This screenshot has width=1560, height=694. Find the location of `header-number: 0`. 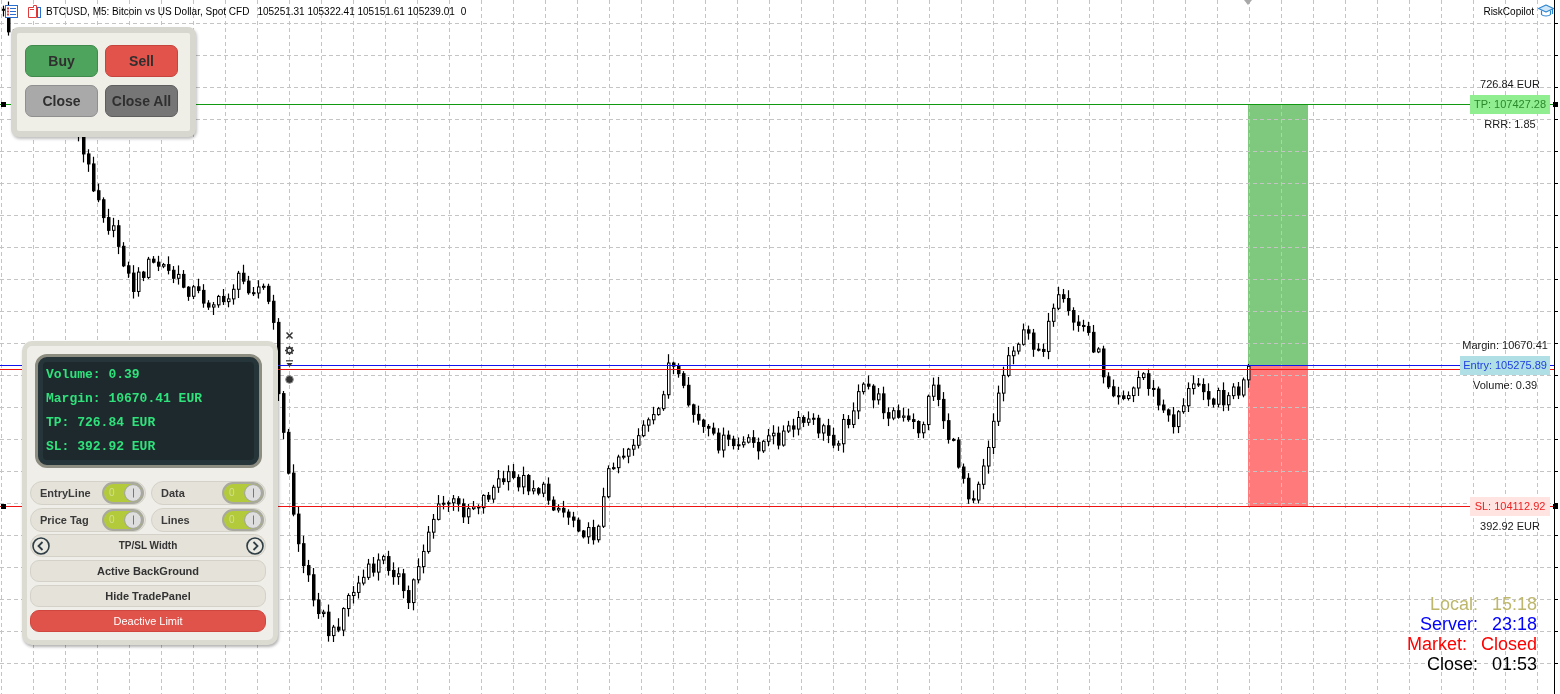

header-number: 0 is located at coordinates (463, 11).